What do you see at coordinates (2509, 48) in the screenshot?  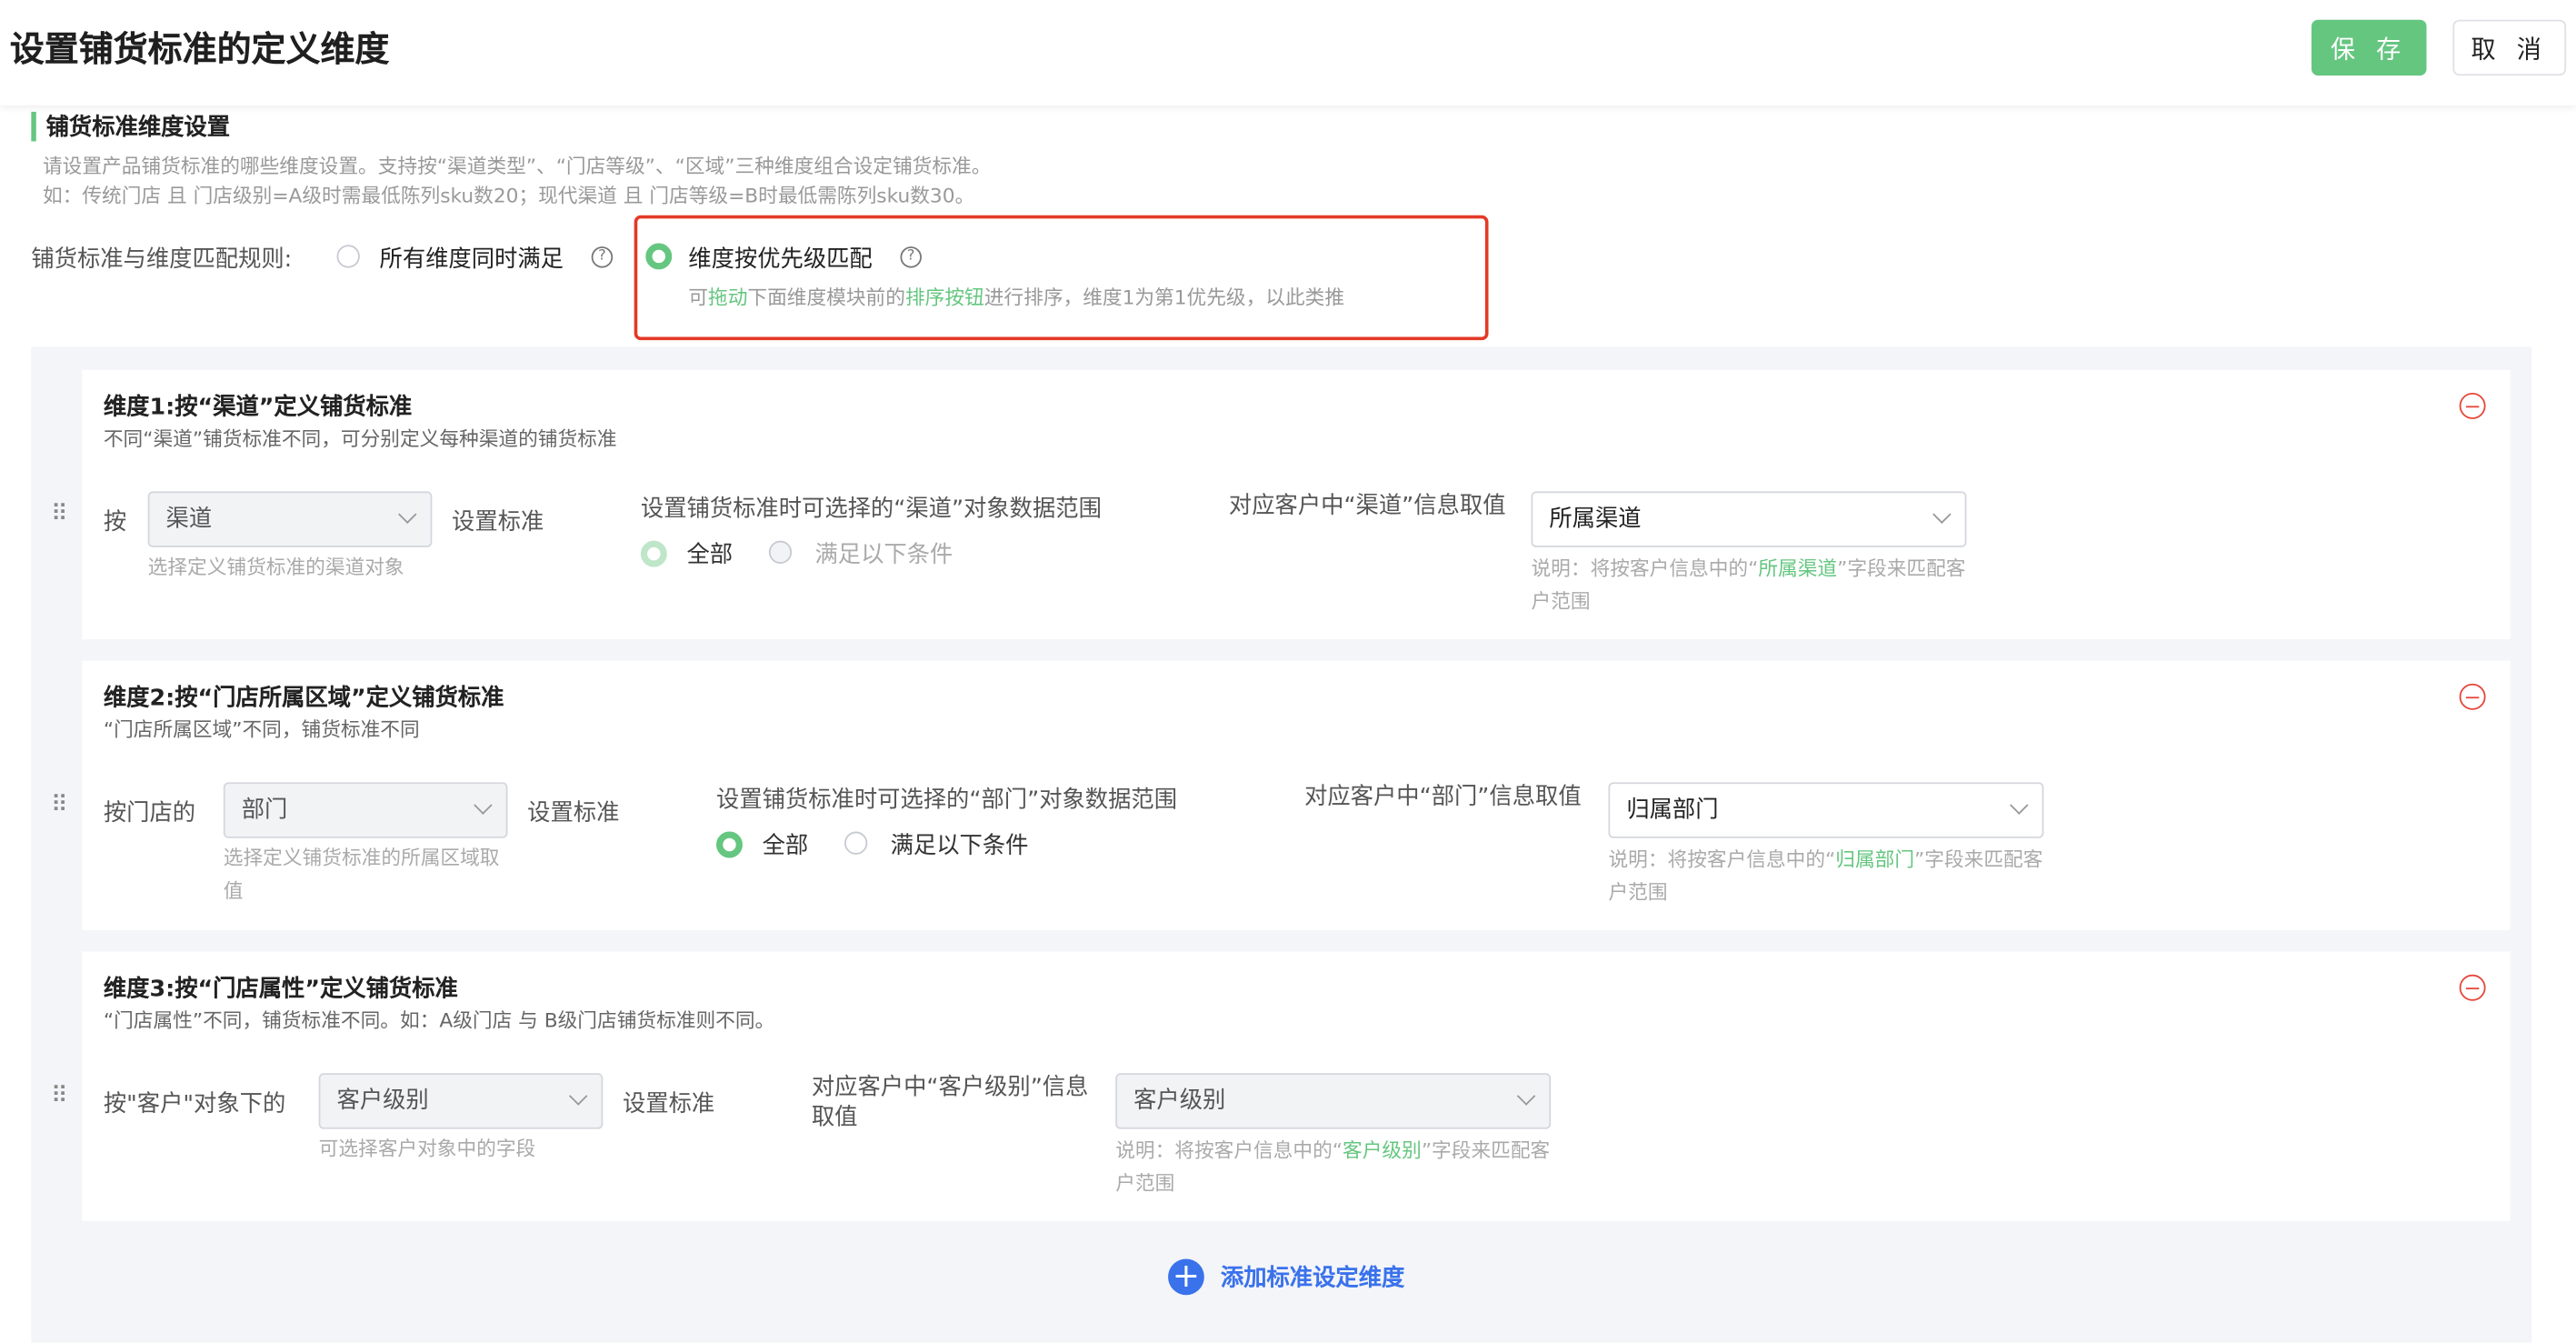 I see `cancel-button: 取 消` at bounding box center [2509, 48].